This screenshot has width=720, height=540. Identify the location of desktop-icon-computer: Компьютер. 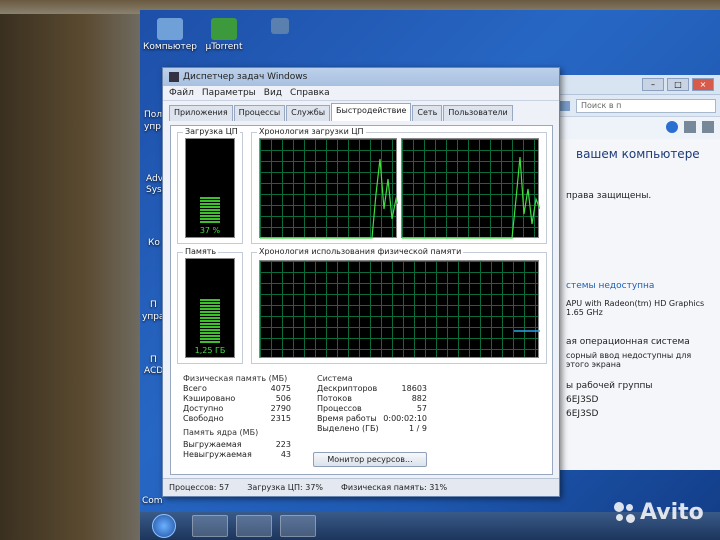
(170, 35).